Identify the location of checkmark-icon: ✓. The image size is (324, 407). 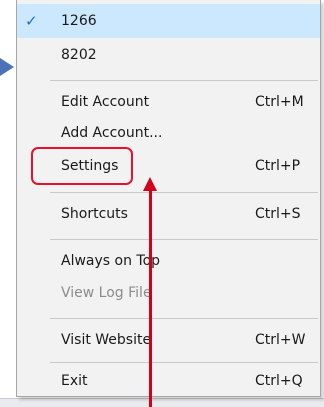
(31, 21).